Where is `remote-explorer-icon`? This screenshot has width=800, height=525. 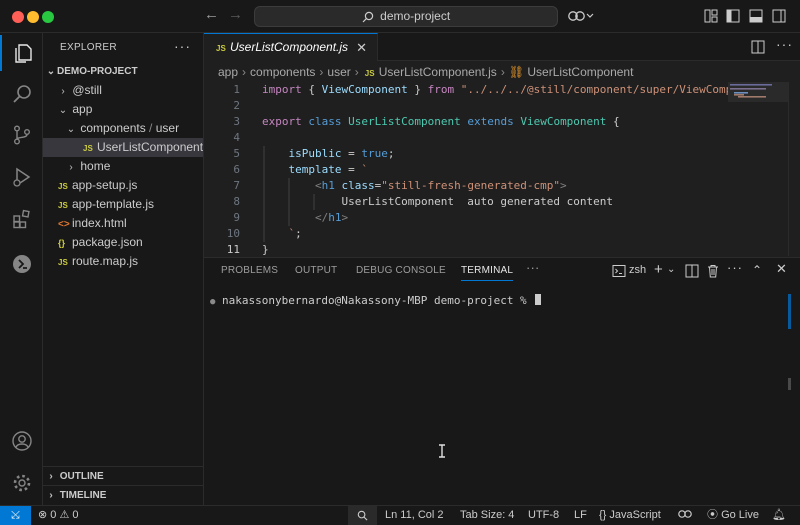
remote-explorer-icon is located at coordinates (21, 264).